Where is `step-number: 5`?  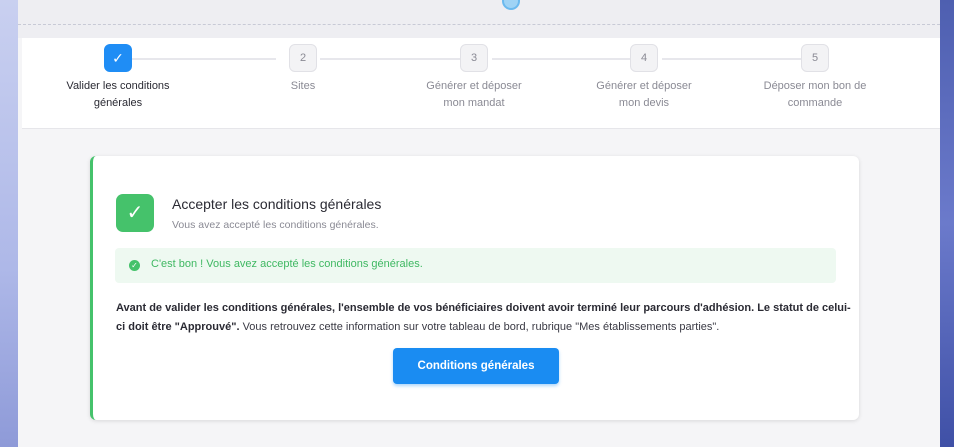
step-number: 5 is located at coordinates (815, 58).